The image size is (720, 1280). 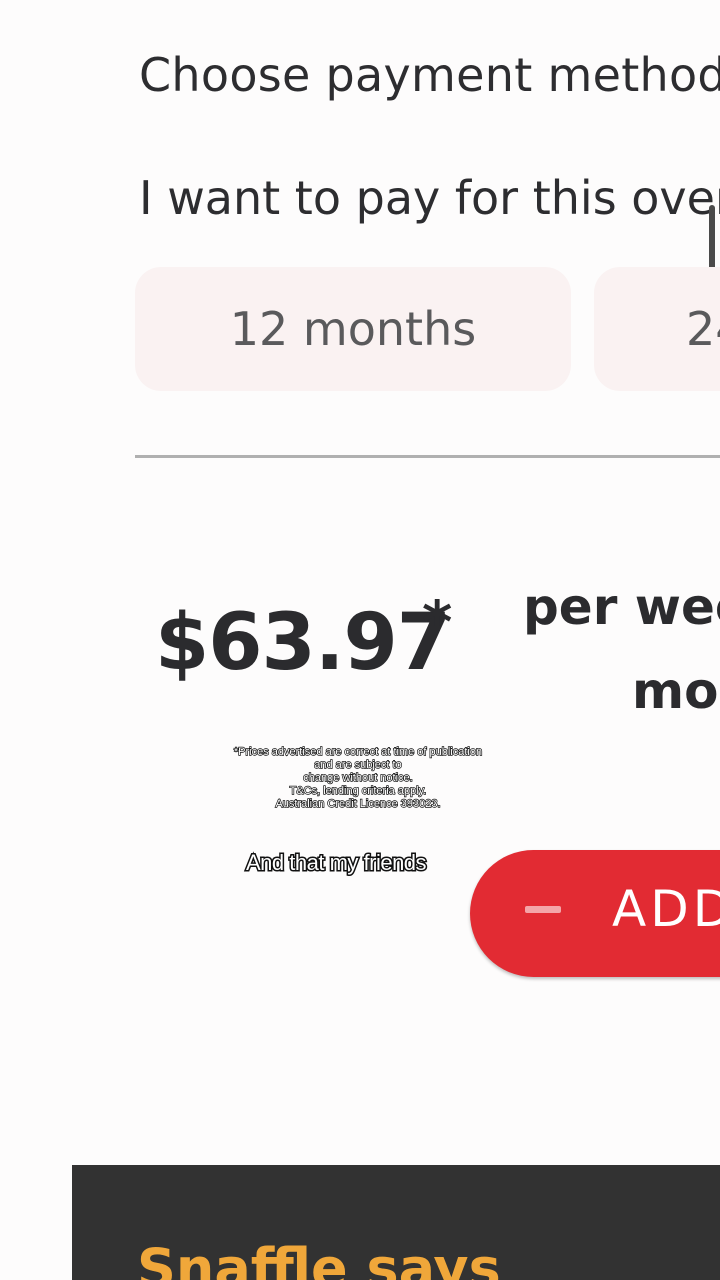 What do you see at coordinates (703, 329) in the screenshot?
I see `term-option-label: 24 months` at bounding box center [703, 329].